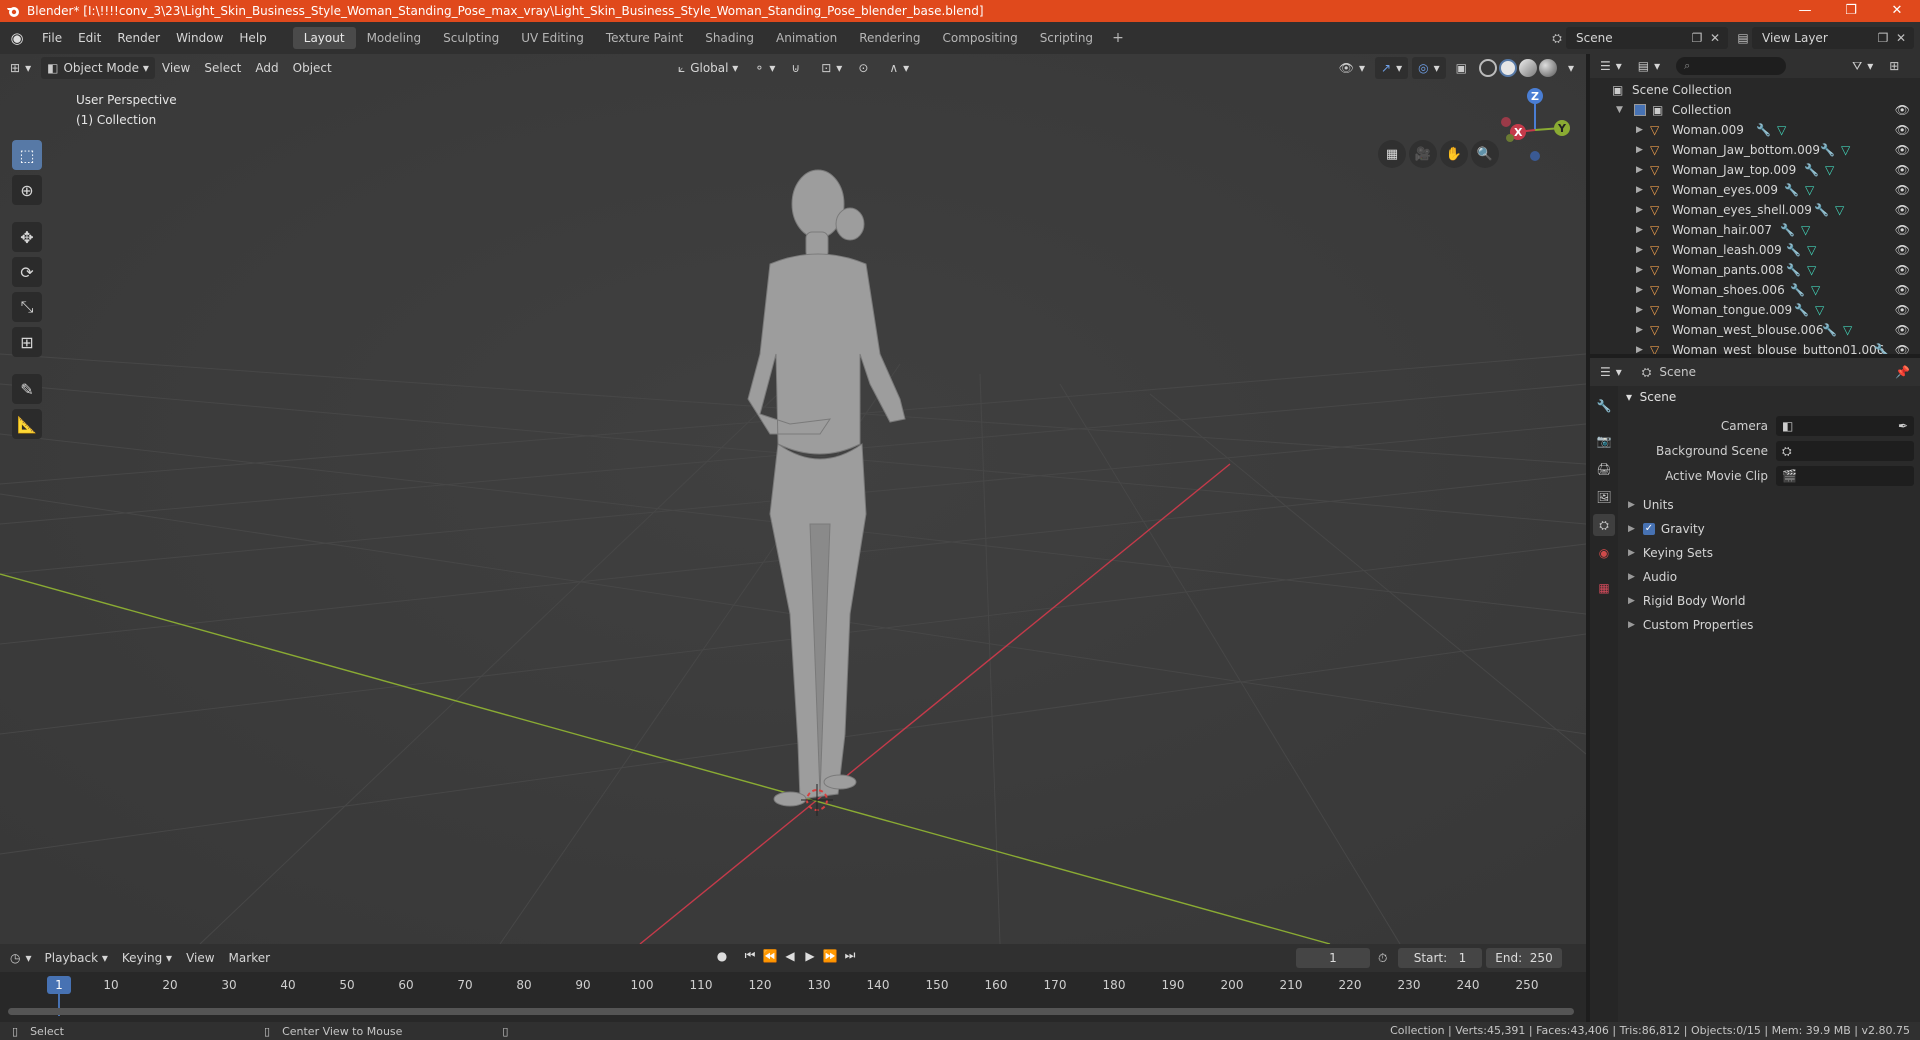 The image size is (1920, 1040). What do you see at coordinates (27, 155) in the screenshot?
I see `select-box-tool: ⬚` at bounding box center [27, 155].